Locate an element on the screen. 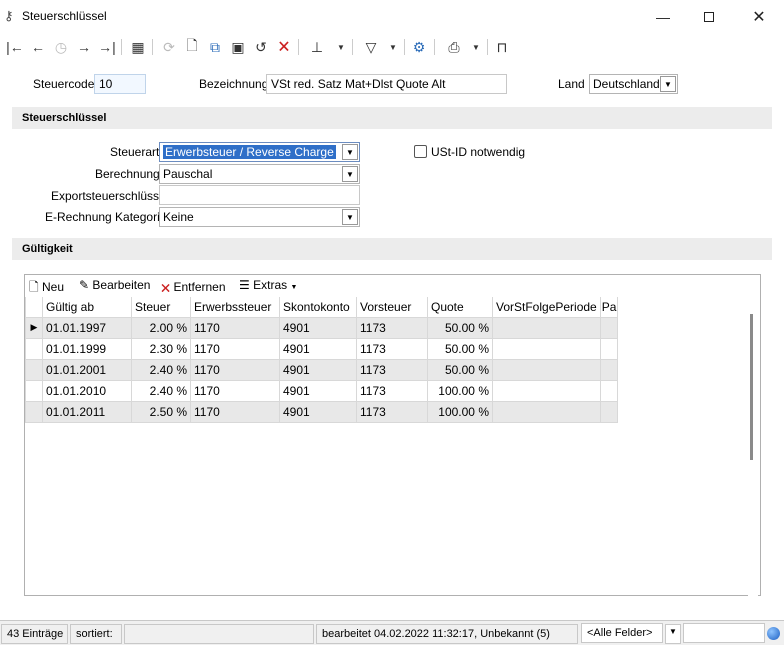  cell-gueltig-ab: 01.01.1999 is located at coordinates (87, 348).